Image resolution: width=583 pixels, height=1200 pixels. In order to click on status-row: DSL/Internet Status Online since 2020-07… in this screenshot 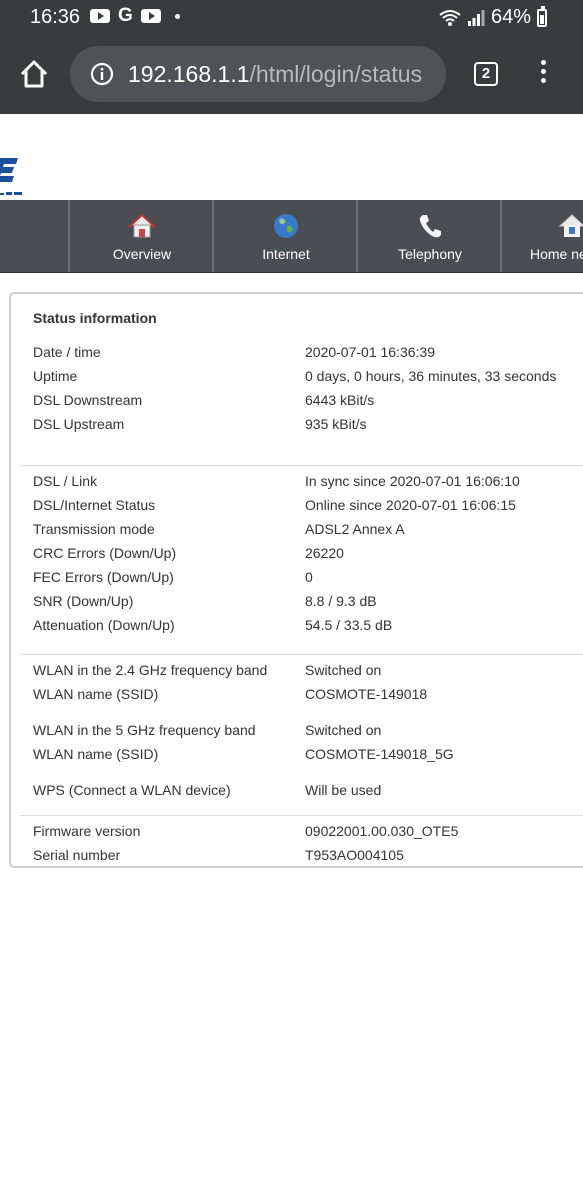, I will do `click(308, 507)`.